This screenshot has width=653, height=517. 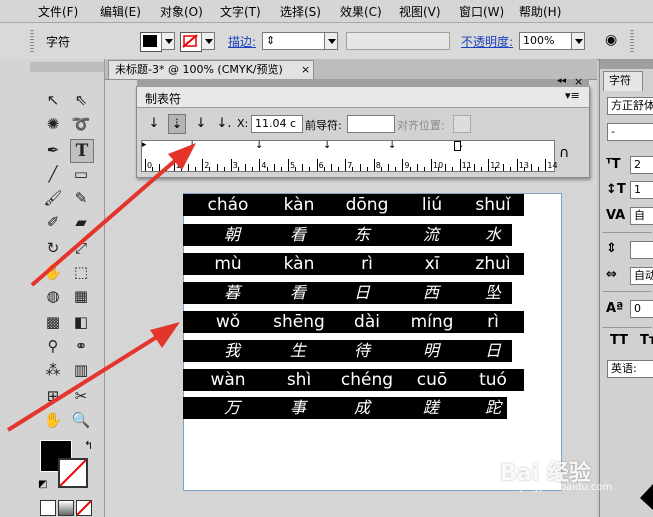 What do you see at coordinates (53, 272) in the screenshot?
I see `warp-tool-icon: ✋` at bounding box center [53, 272].